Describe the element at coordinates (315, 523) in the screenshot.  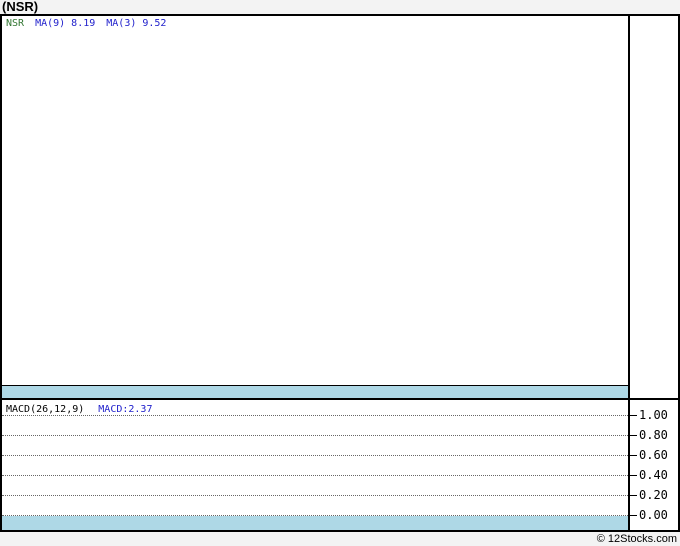
I see `macd-panel-band` at that location.